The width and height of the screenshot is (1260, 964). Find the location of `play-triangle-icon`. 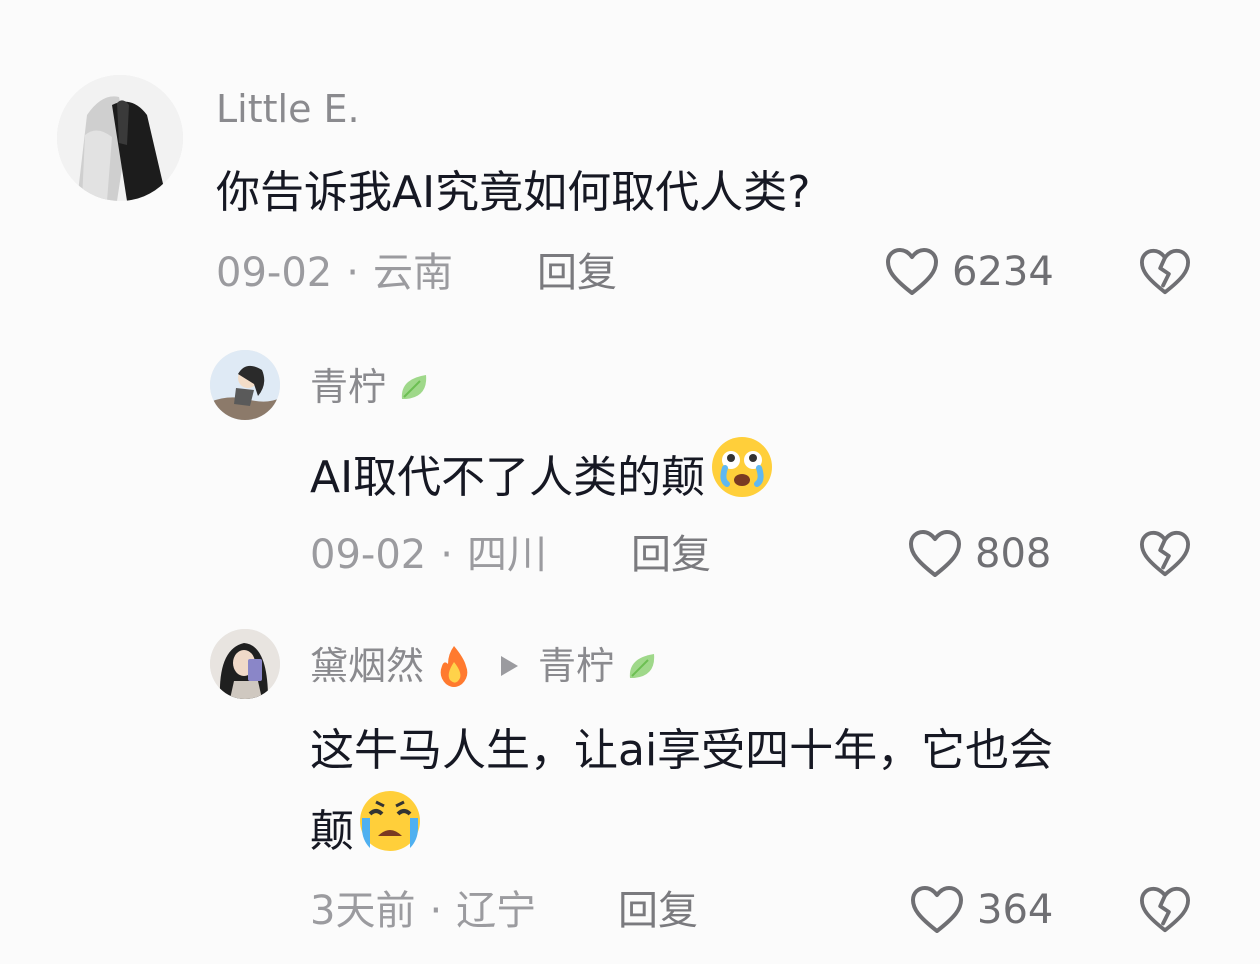

play-triangle-icon is located at coordinates (509, 666).